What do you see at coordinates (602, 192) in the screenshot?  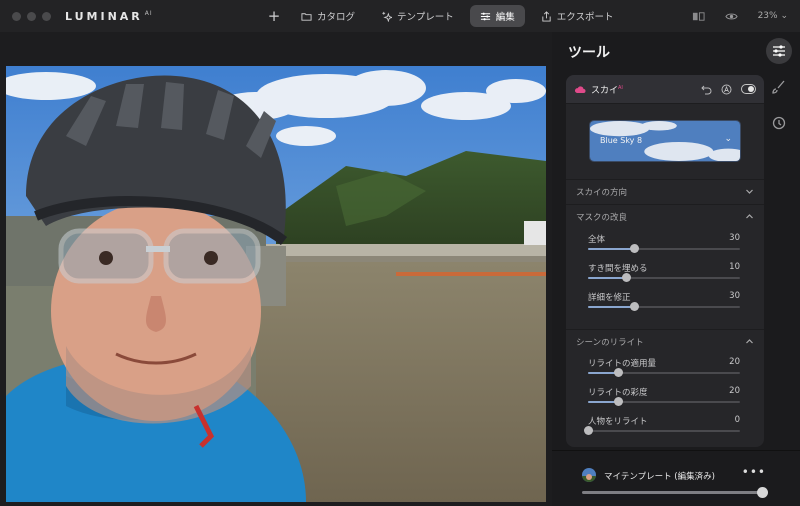 I see `section-sky-direction-label: スカイの方向` at bounding box center [602, 192].